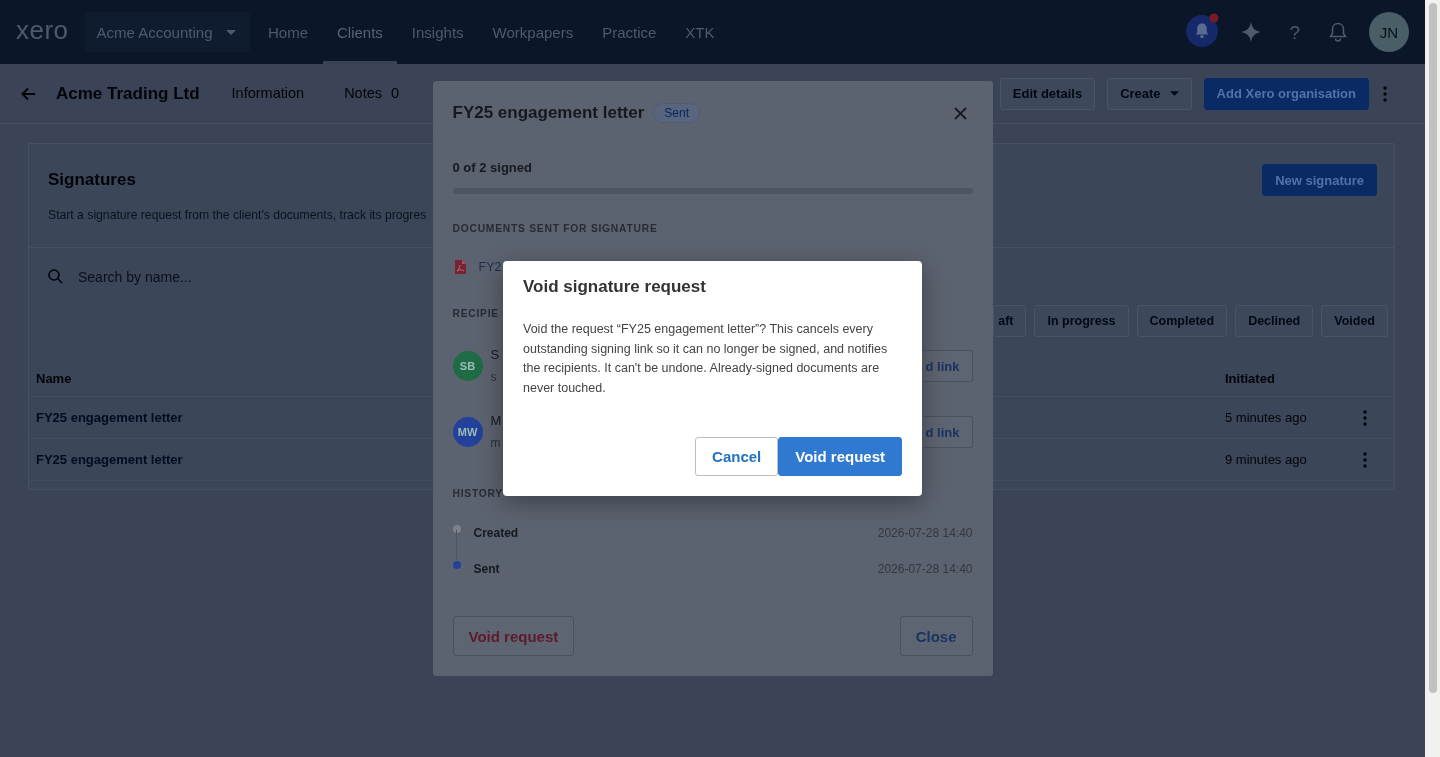 Image resolution: width=1440 pixels, height=757 pixels. Describe the element at coordinates (438, 32) in the screenshot. I see `nav-tab: Insights` at that location.